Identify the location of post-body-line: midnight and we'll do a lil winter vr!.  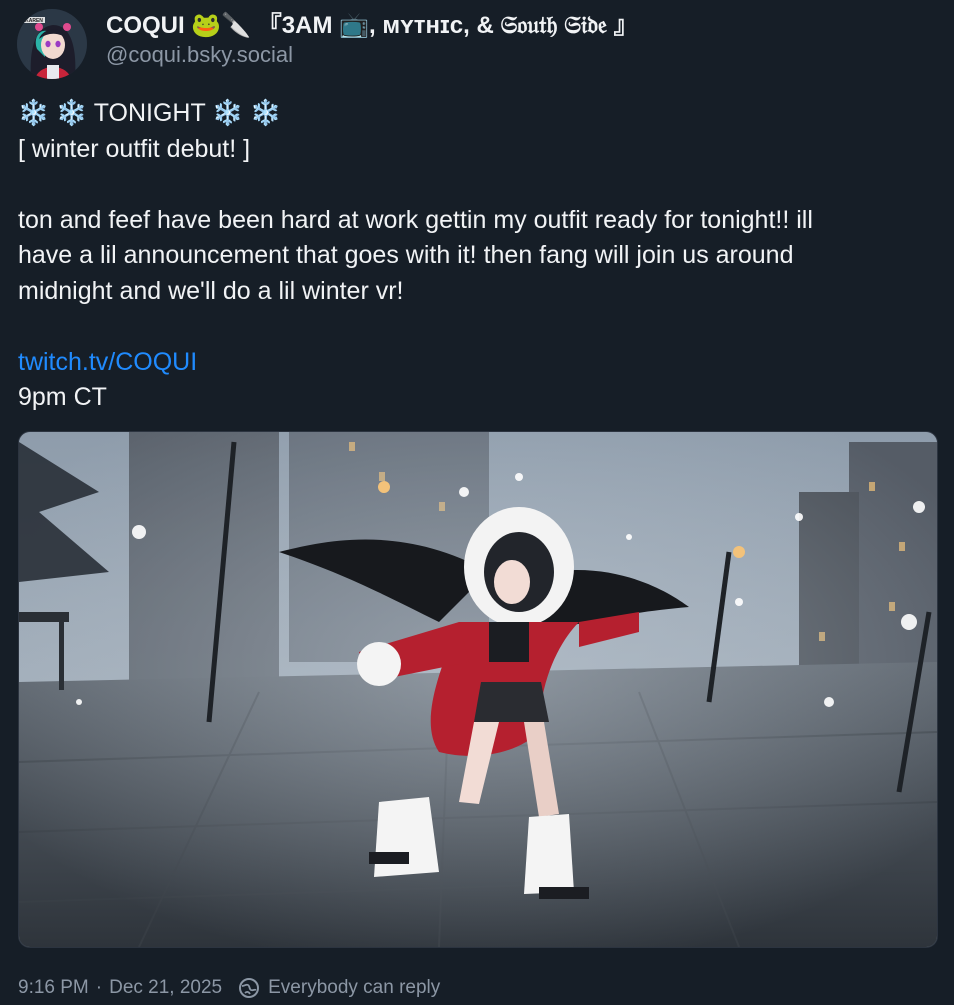
(211, 290).